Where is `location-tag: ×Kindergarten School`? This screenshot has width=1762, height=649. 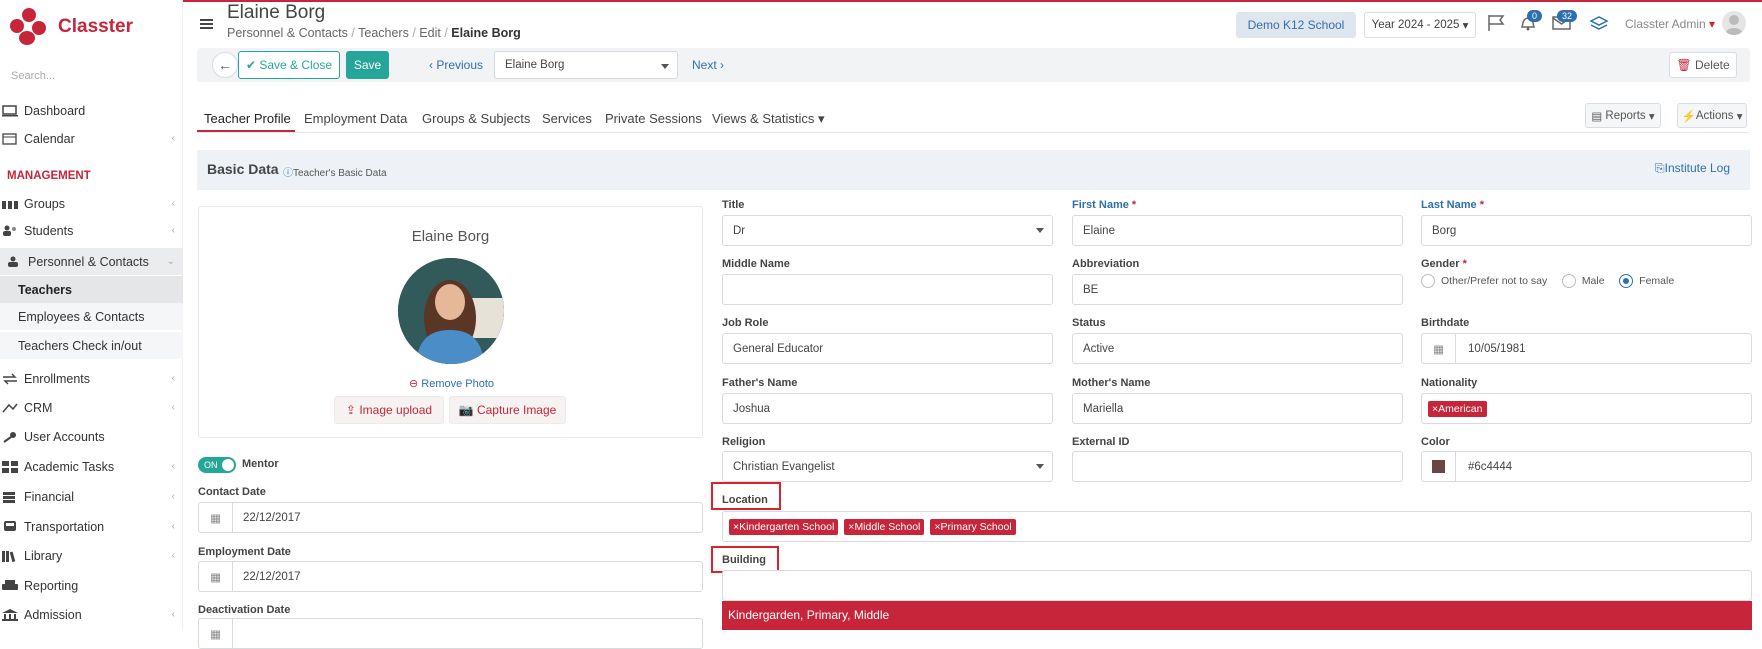
location-tag: ×Kindergarten School is located at coordinates (784, 526).